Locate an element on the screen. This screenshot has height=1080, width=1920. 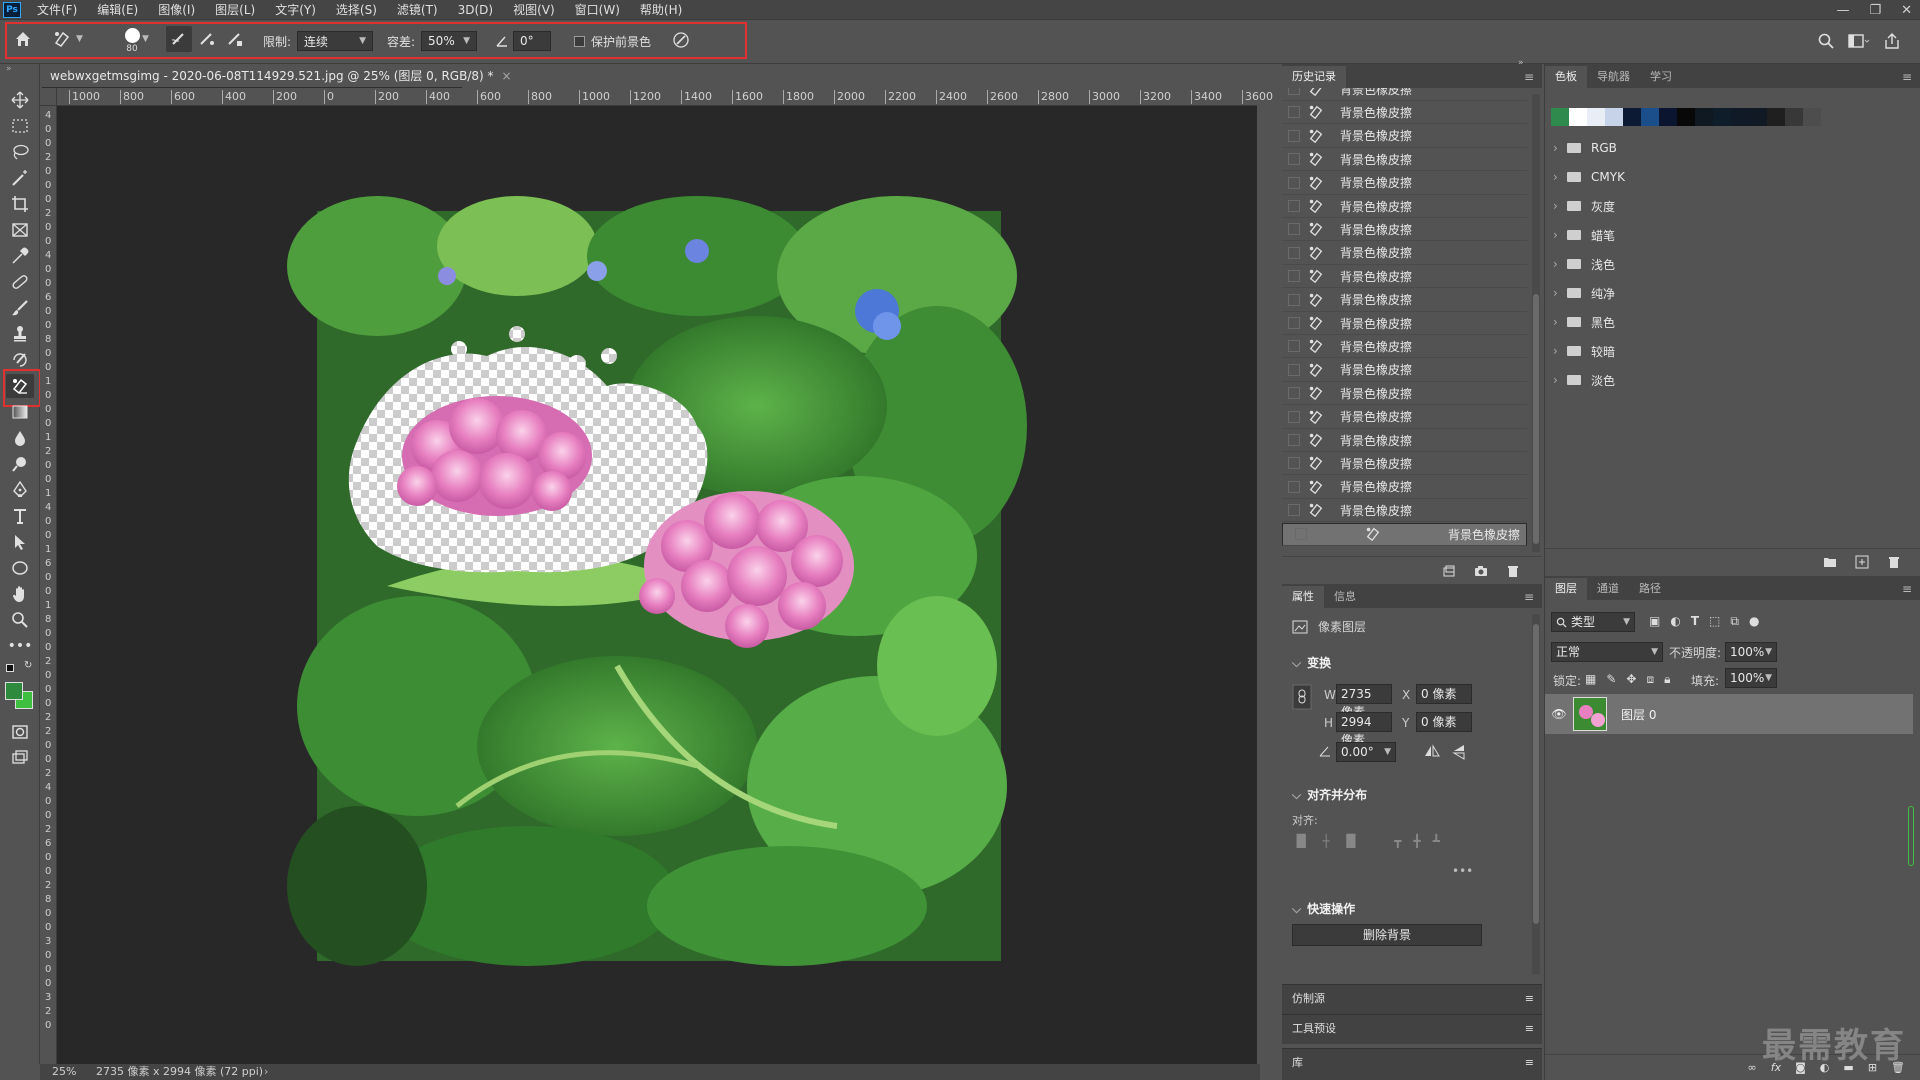
filter-type-icon: T is located at coordinates (1695, 621).